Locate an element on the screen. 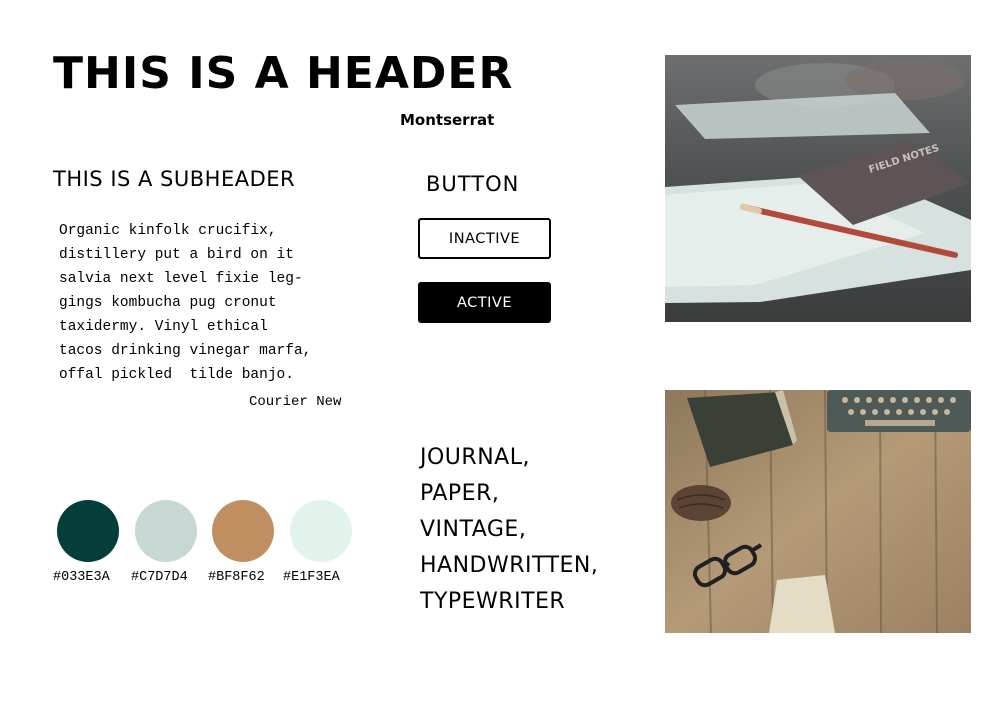 Image resolution: width=1001 pixels, height=701 pixels. color-swatch-label: #033E3A is located at coordinates (81, 577).